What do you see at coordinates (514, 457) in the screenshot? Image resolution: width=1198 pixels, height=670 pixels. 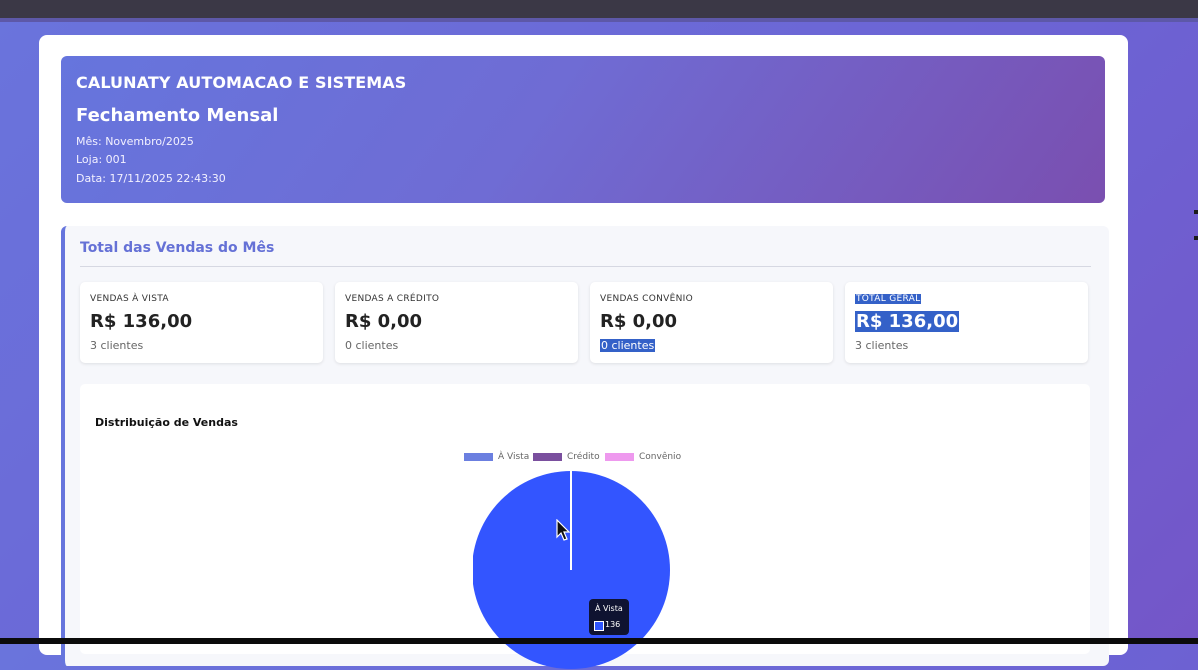 I see `legend-label: À Vista` at bounding box center [514, 457].